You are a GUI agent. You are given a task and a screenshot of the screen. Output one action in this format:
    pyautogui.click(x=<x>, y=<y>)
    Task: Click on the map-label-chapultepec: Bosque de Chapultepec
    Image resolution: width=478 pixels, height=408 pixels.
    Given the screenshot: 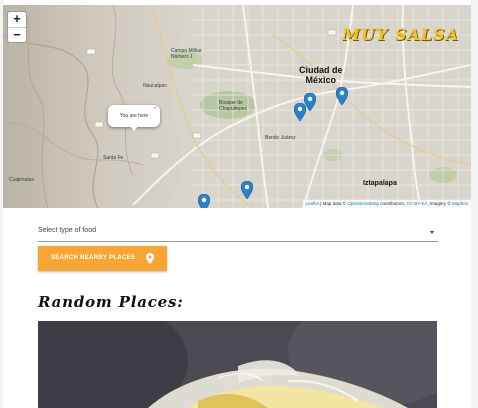 What is the action you would take?
    pyautogui.click(x=233, y=106)
    